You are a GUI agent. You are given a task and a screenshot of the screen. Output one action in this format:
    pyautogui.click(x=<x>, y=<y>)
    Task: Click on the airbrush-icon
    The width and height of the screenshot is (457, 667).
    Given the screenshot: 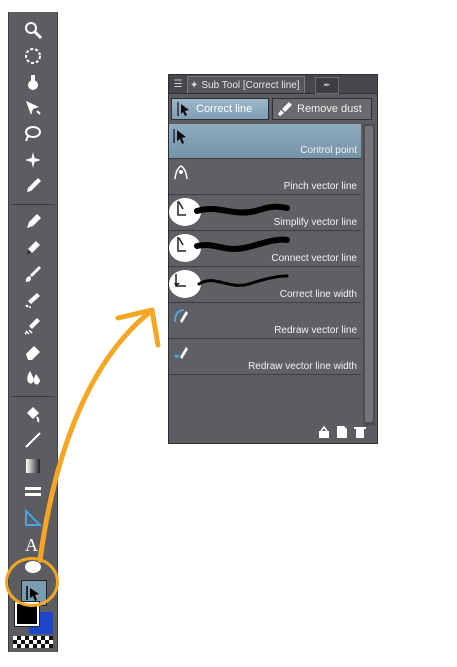 What is the action you would take?
    pyautogui.click(x=33, y=300)
    